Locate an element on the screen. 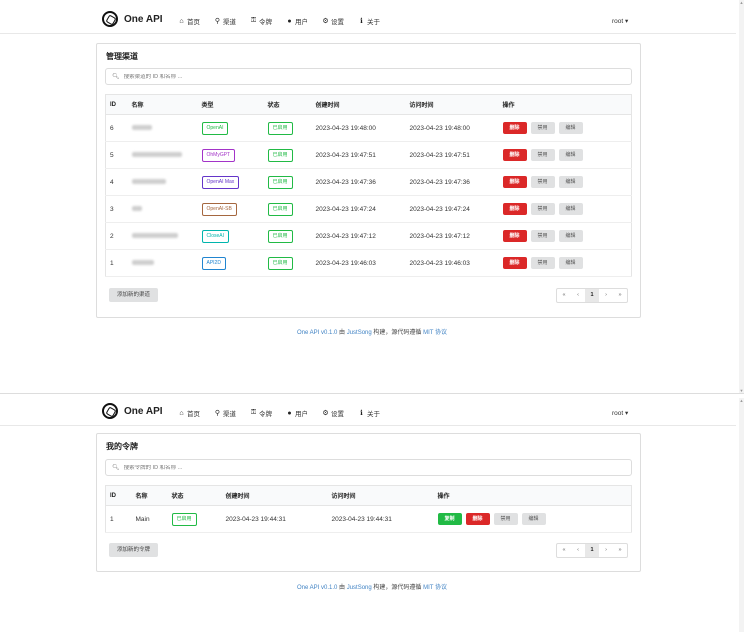 Image resolution: width=744 pixels, height=632 pixels. add-token-button: 添加新的令牌 is located at coordinates (134, 550).